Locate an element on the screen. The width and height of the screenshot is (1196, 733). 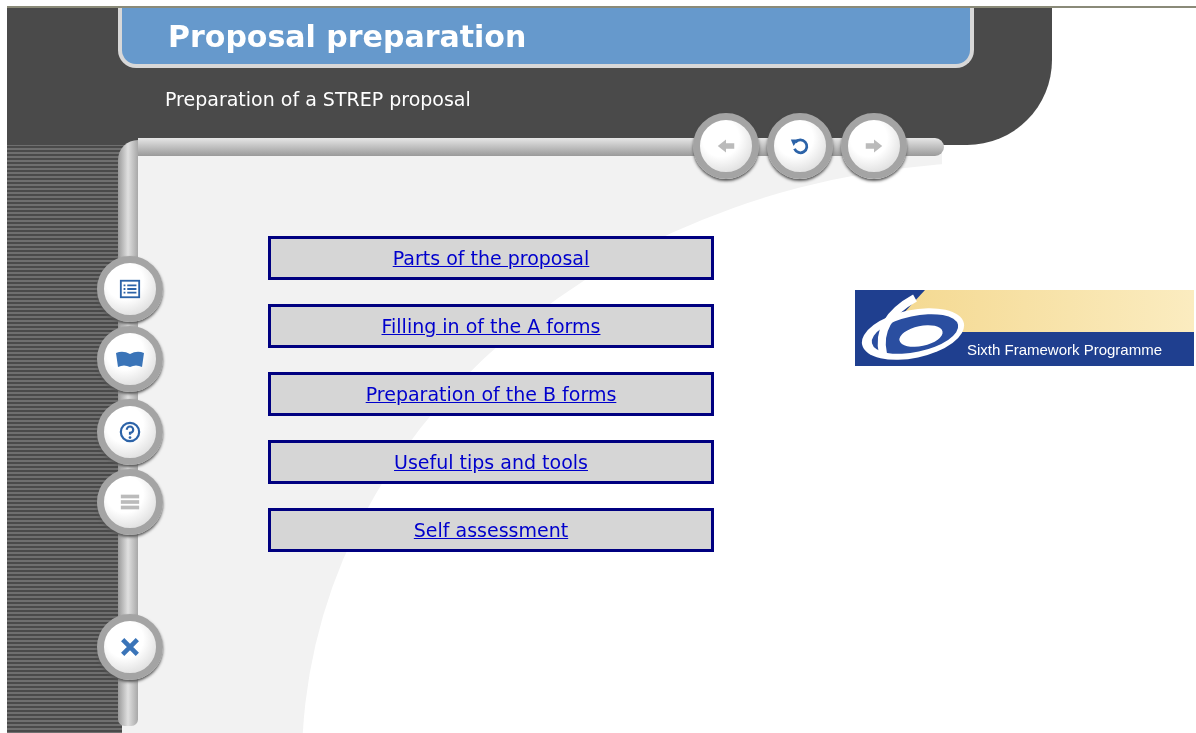
menu-link: Parts of the proposal is located at coordinates (491, 258).